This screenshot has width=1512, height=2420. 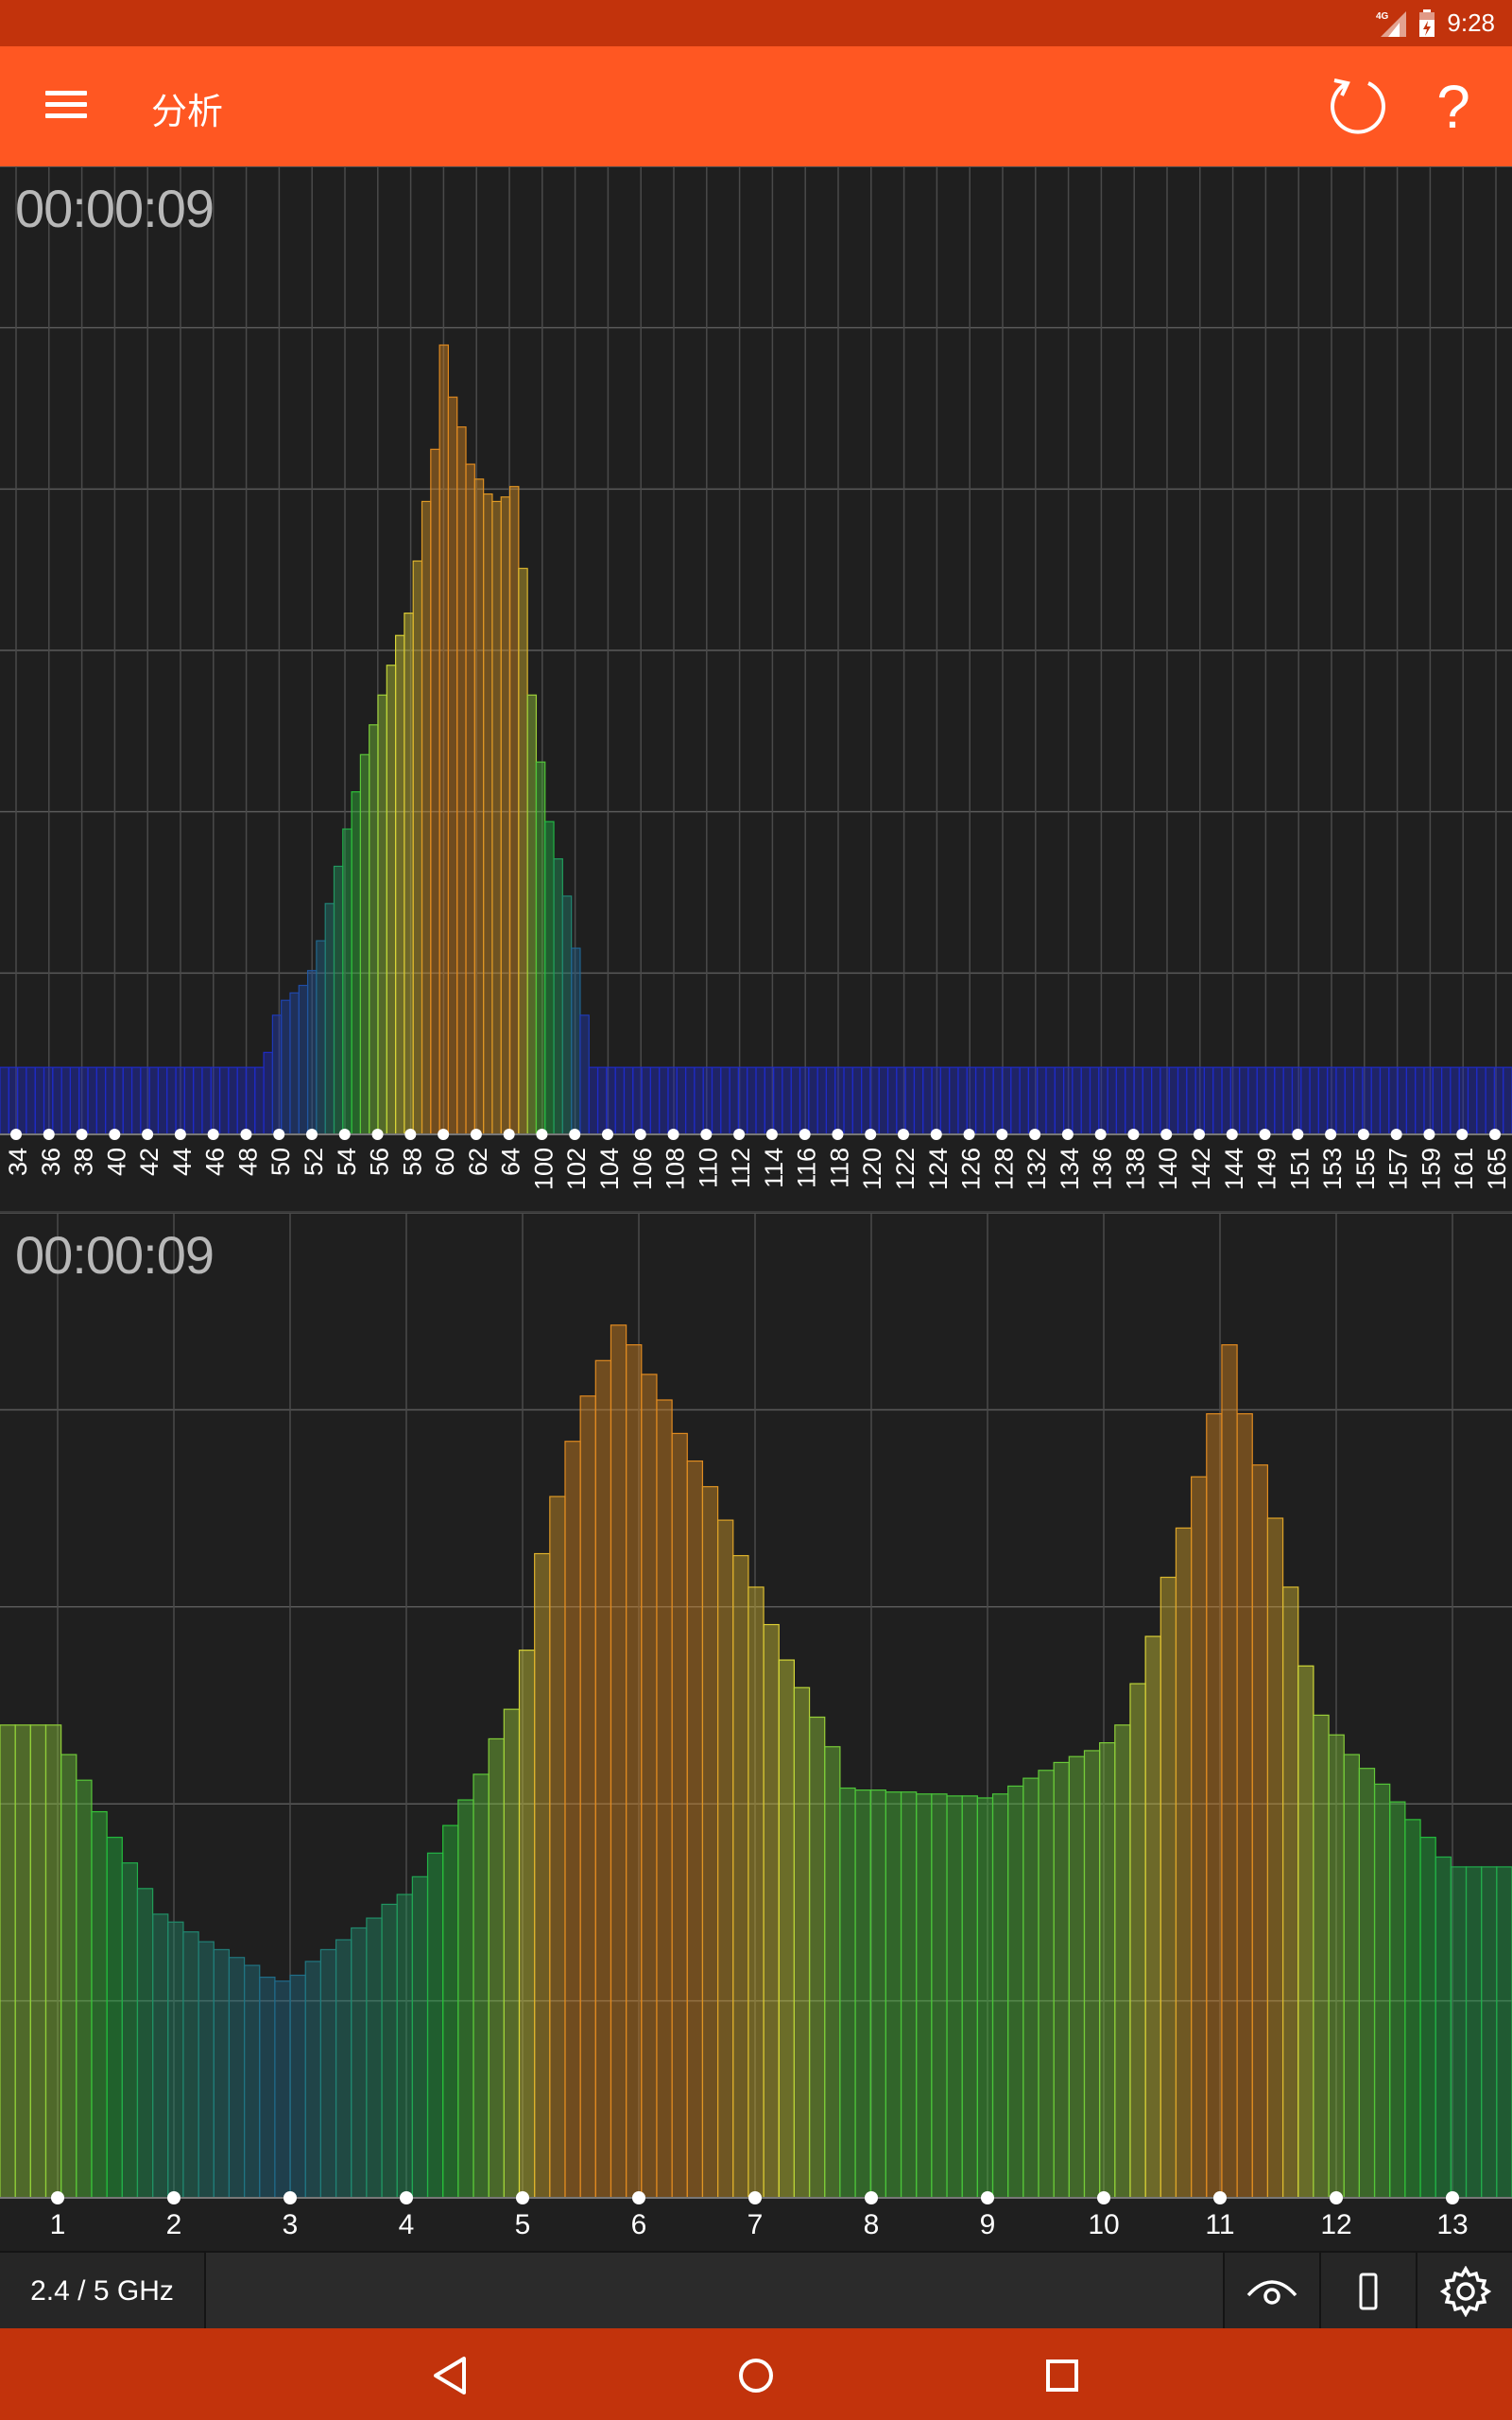 What do you see at coordinates (1299, 1169) in the screenshot?
I see `x-tick-label: 151` at bounding box center [1299, 1169].